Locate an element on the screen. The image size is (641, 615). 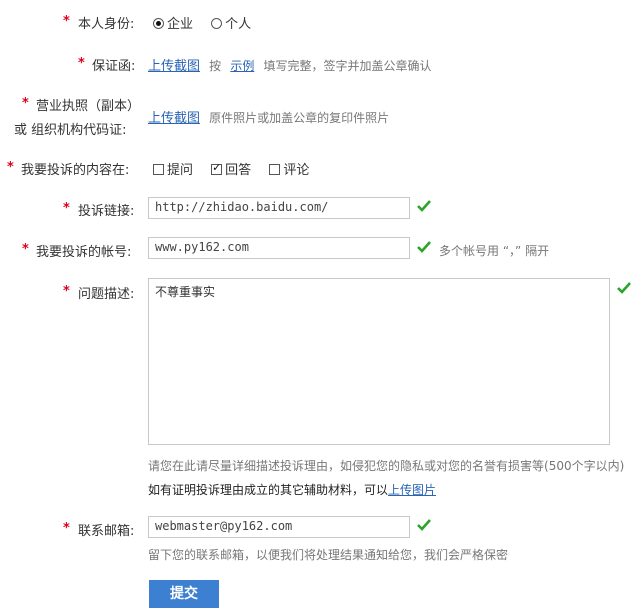
account-input: www.py162.com is located at coordinates (279, 248).